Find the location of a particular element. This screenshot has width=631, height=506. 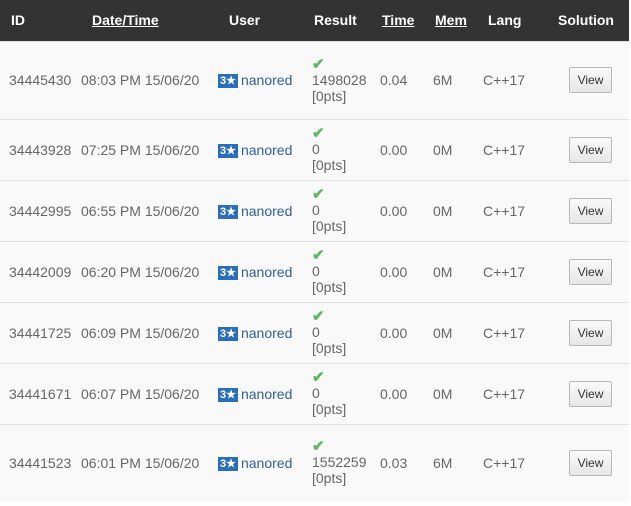

result-cell: ✔ 1498028 [0pts] is located at coordinates (346, 80).